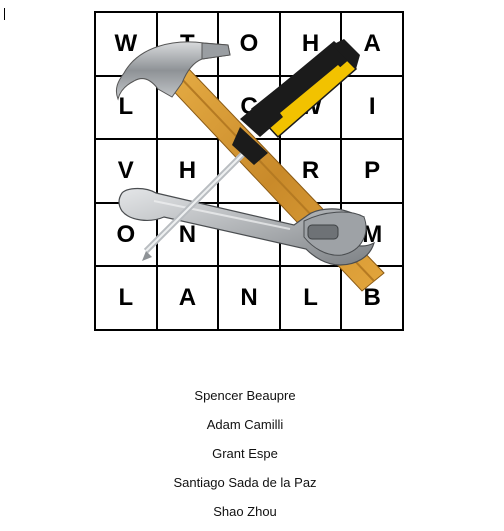 This screenshot has height=531, width=504. Describe the element at coordinates (373, 299) in the screenshot. I see `grid-cell: B` at that location.